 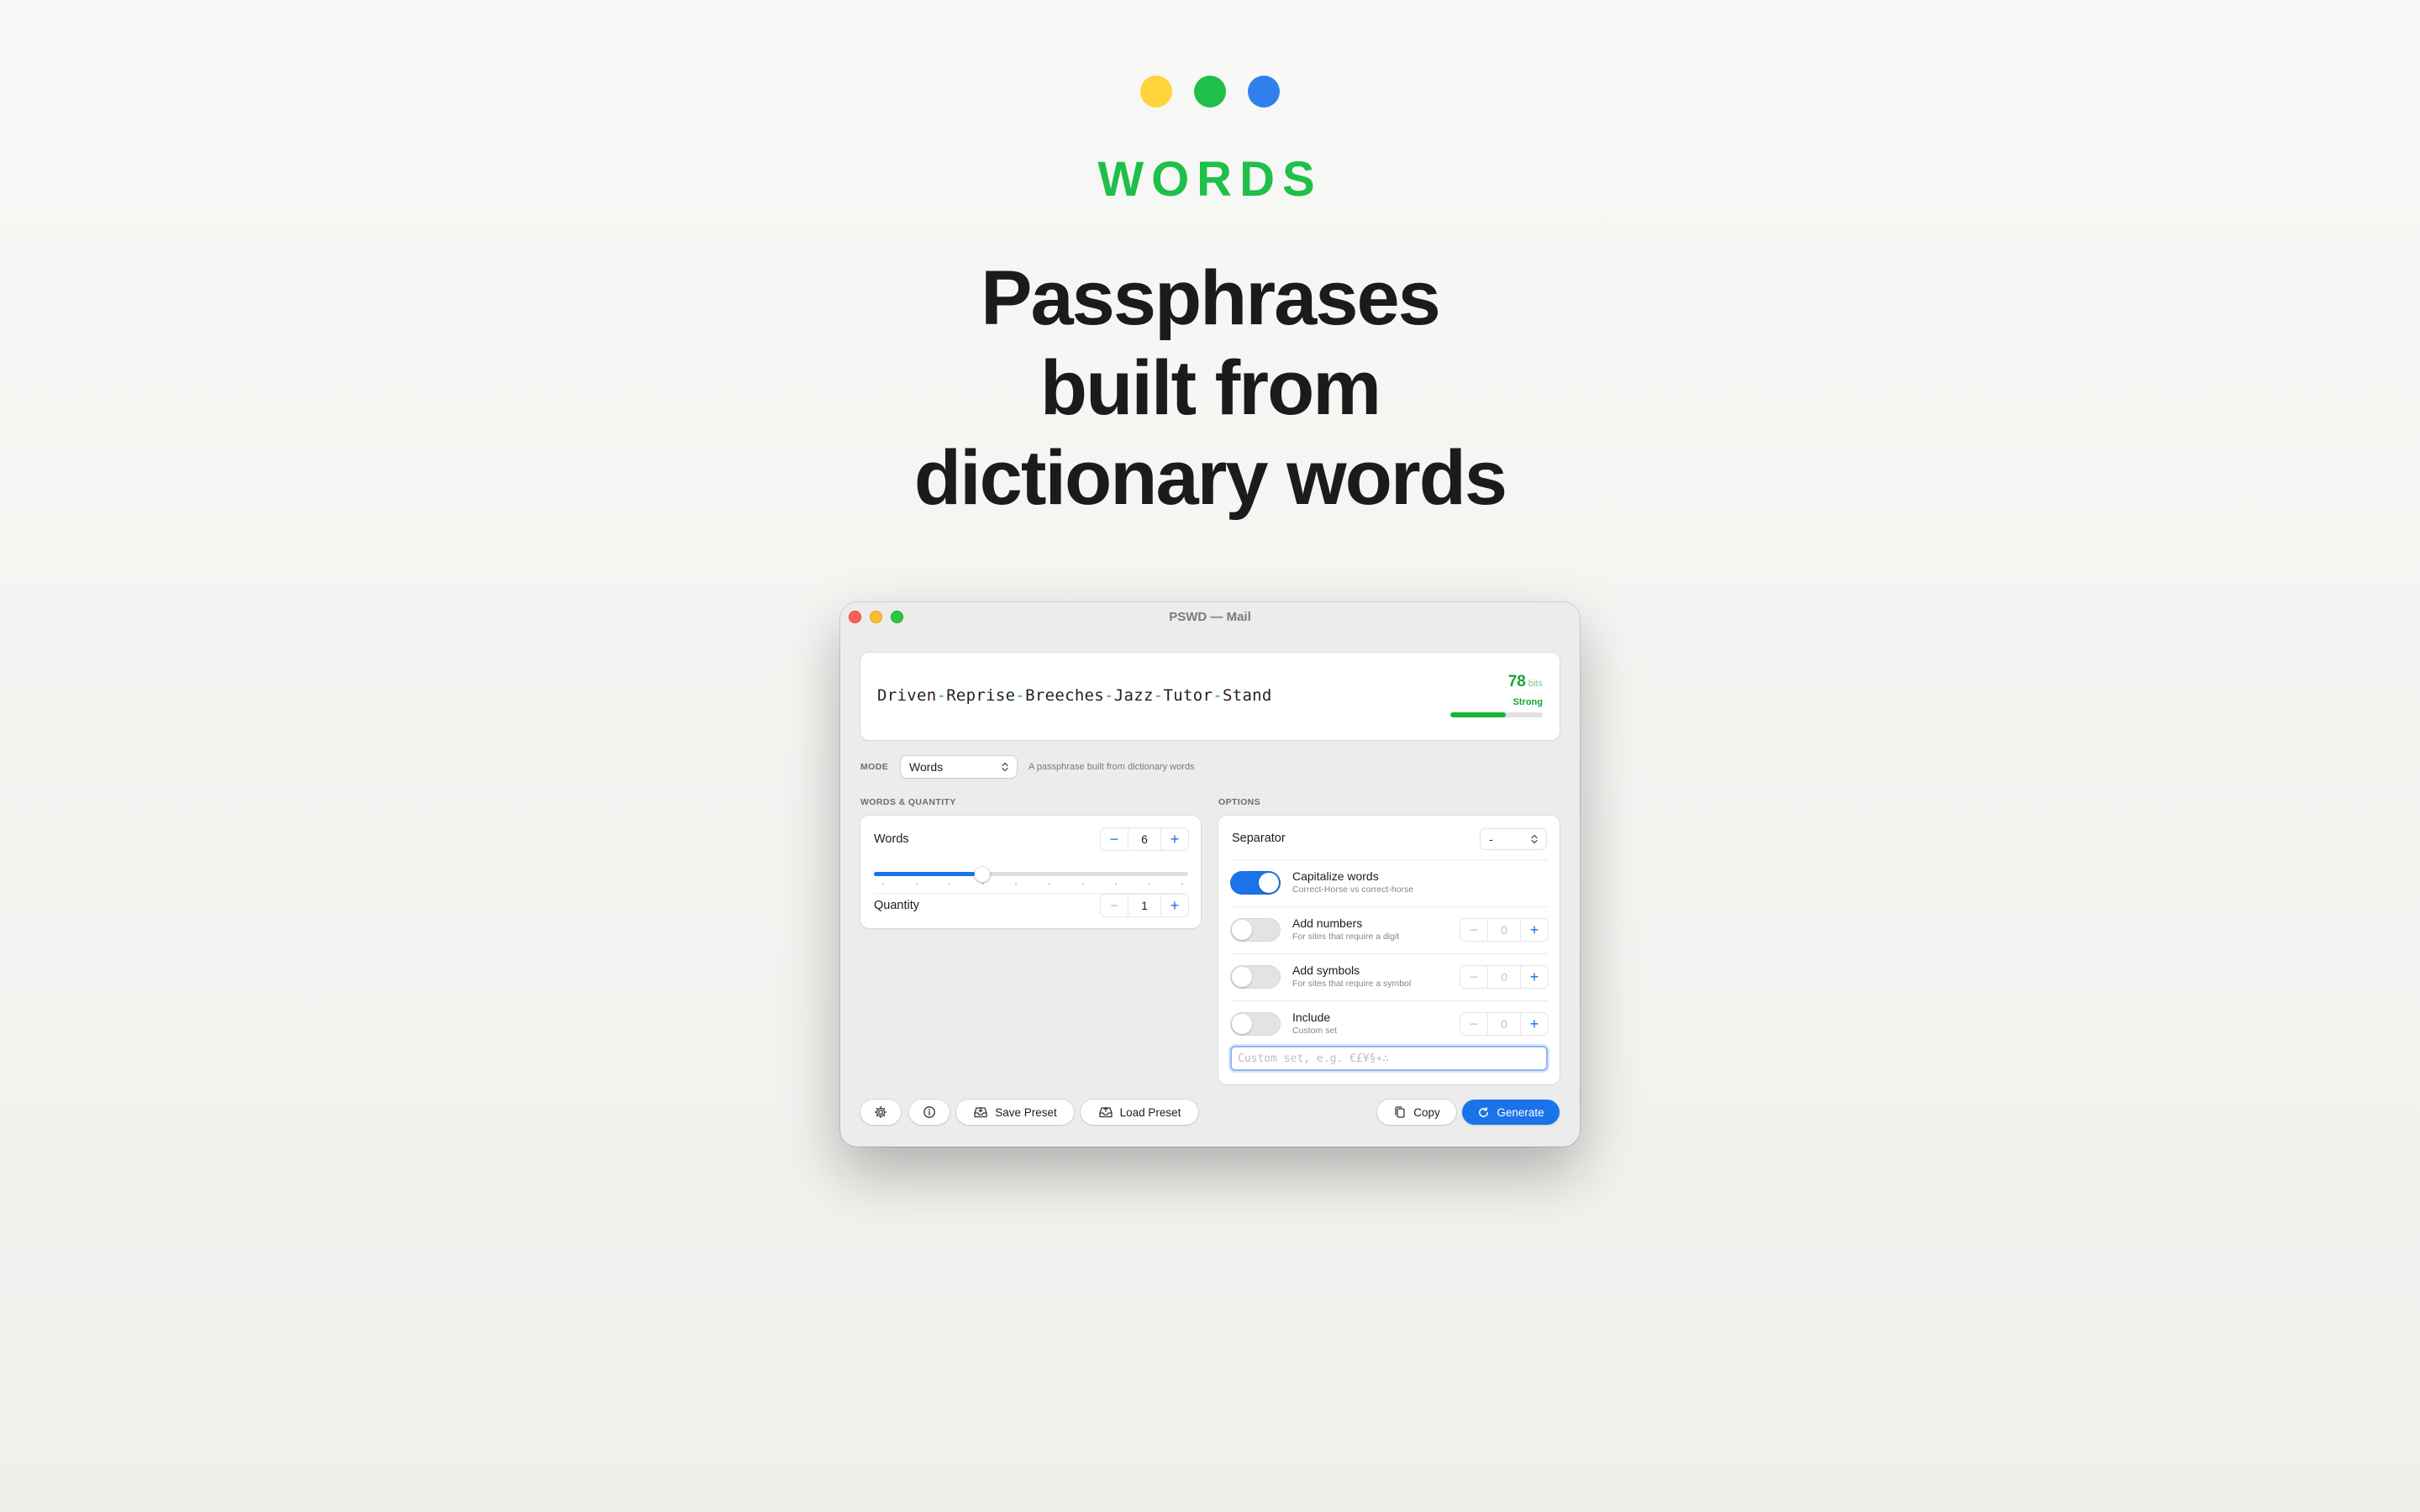 What do you see at coordinates (1259, 838) in the screenshot?
I see `separator-label: Separator` at bounding box center [1259, 838].